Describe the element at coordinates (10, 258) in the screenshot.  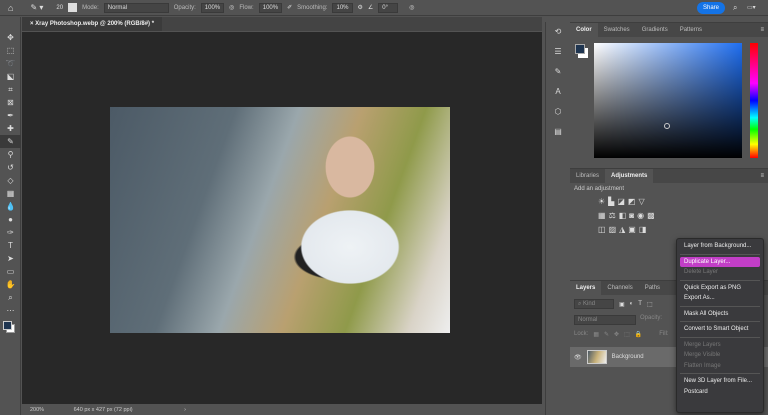
I see `path-select-icon: ➤` at that location.